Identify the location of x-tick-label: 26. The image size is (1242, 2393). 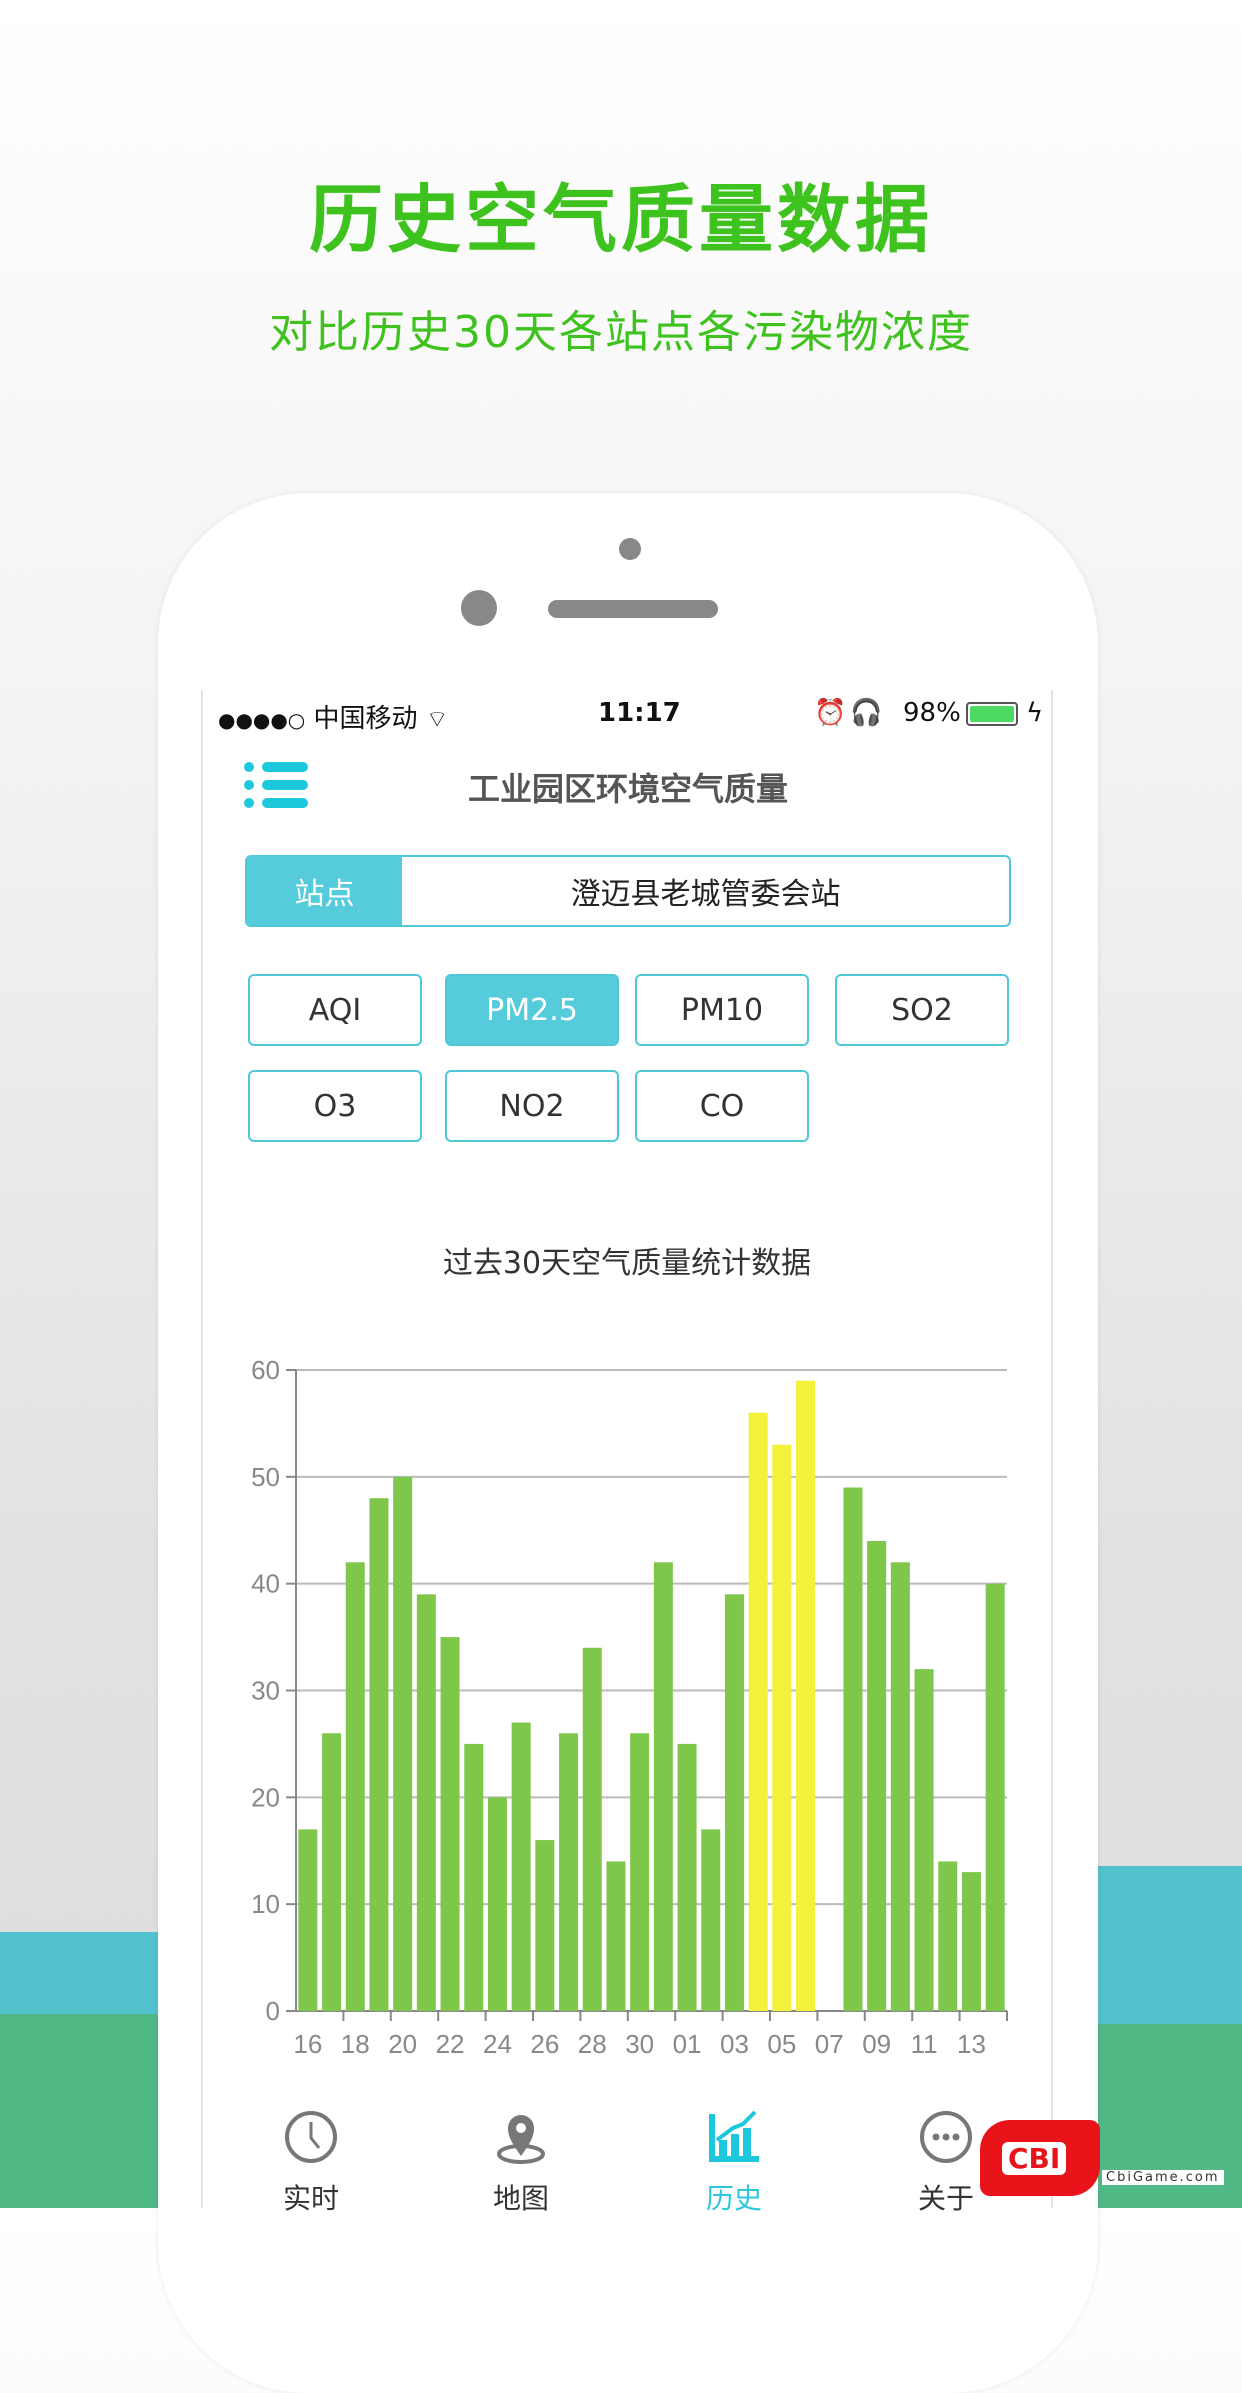
(544, 2044).